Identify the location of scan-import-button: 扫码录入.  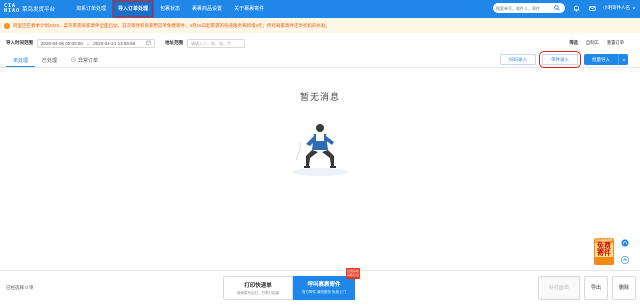
(518, 59).